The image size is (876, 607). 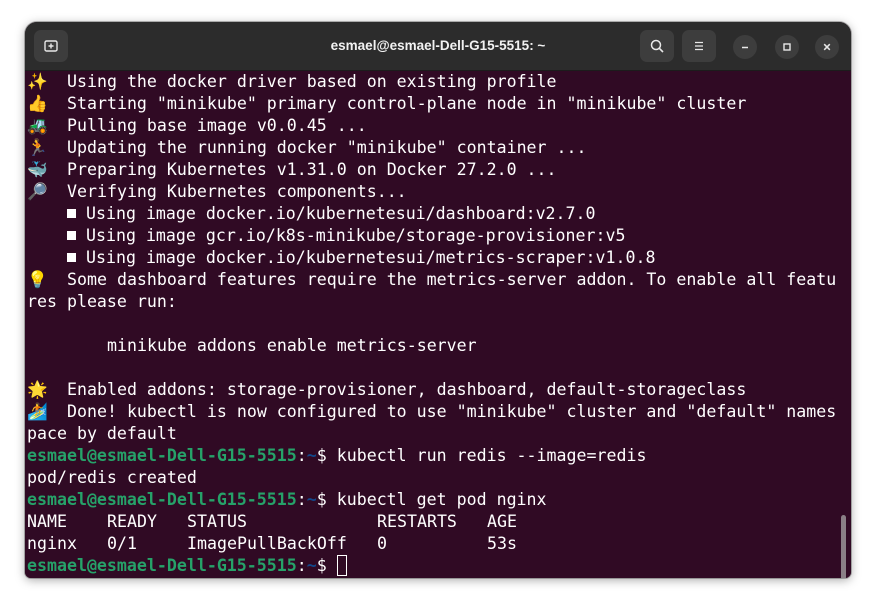 I want to click on whale-icon: 🐳, so click(x=37, y=169).